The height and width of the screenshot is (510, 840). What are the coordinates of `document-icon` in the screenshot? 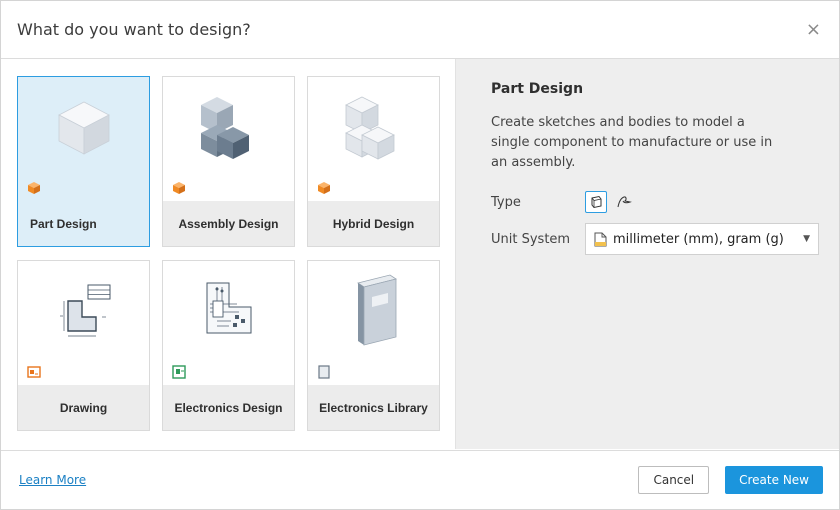 It's located at (600, 239).